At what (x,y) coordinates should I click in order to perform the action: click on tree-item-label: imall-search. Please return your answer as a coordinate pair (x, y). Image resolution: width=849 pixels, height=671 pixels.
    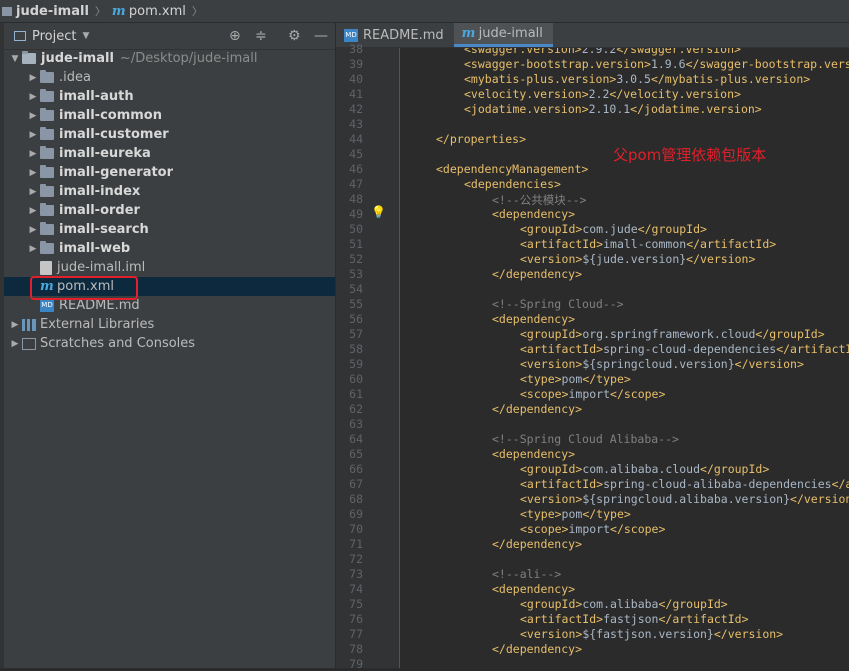
    Looking at the image, I should click on (104, 229).